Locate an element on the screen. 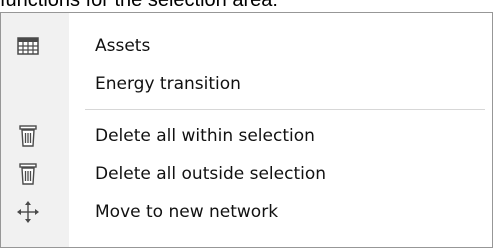 This screenshot has height=248, width=493. menu-item-label: Move to new network is located at coordinates (187, 212).